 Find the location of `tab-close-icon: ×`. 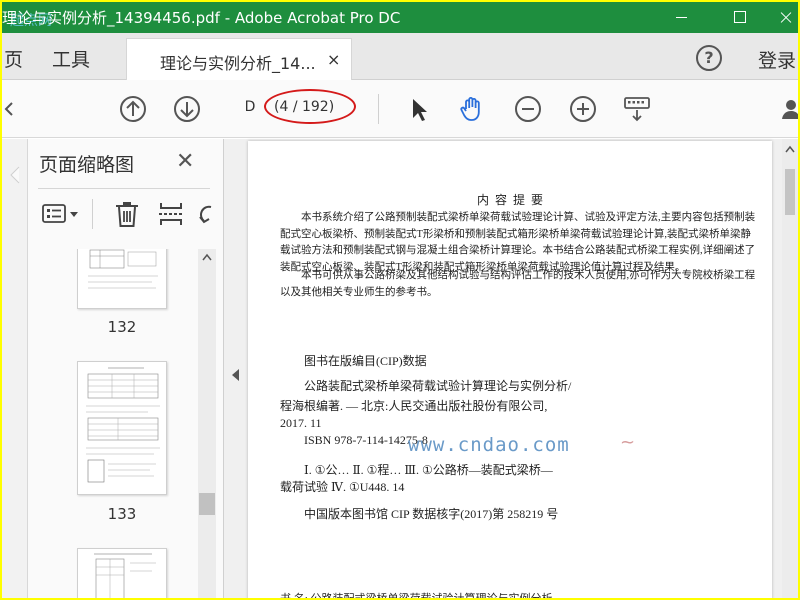

tab-close-icon: × is located at coordinates (333, 59).